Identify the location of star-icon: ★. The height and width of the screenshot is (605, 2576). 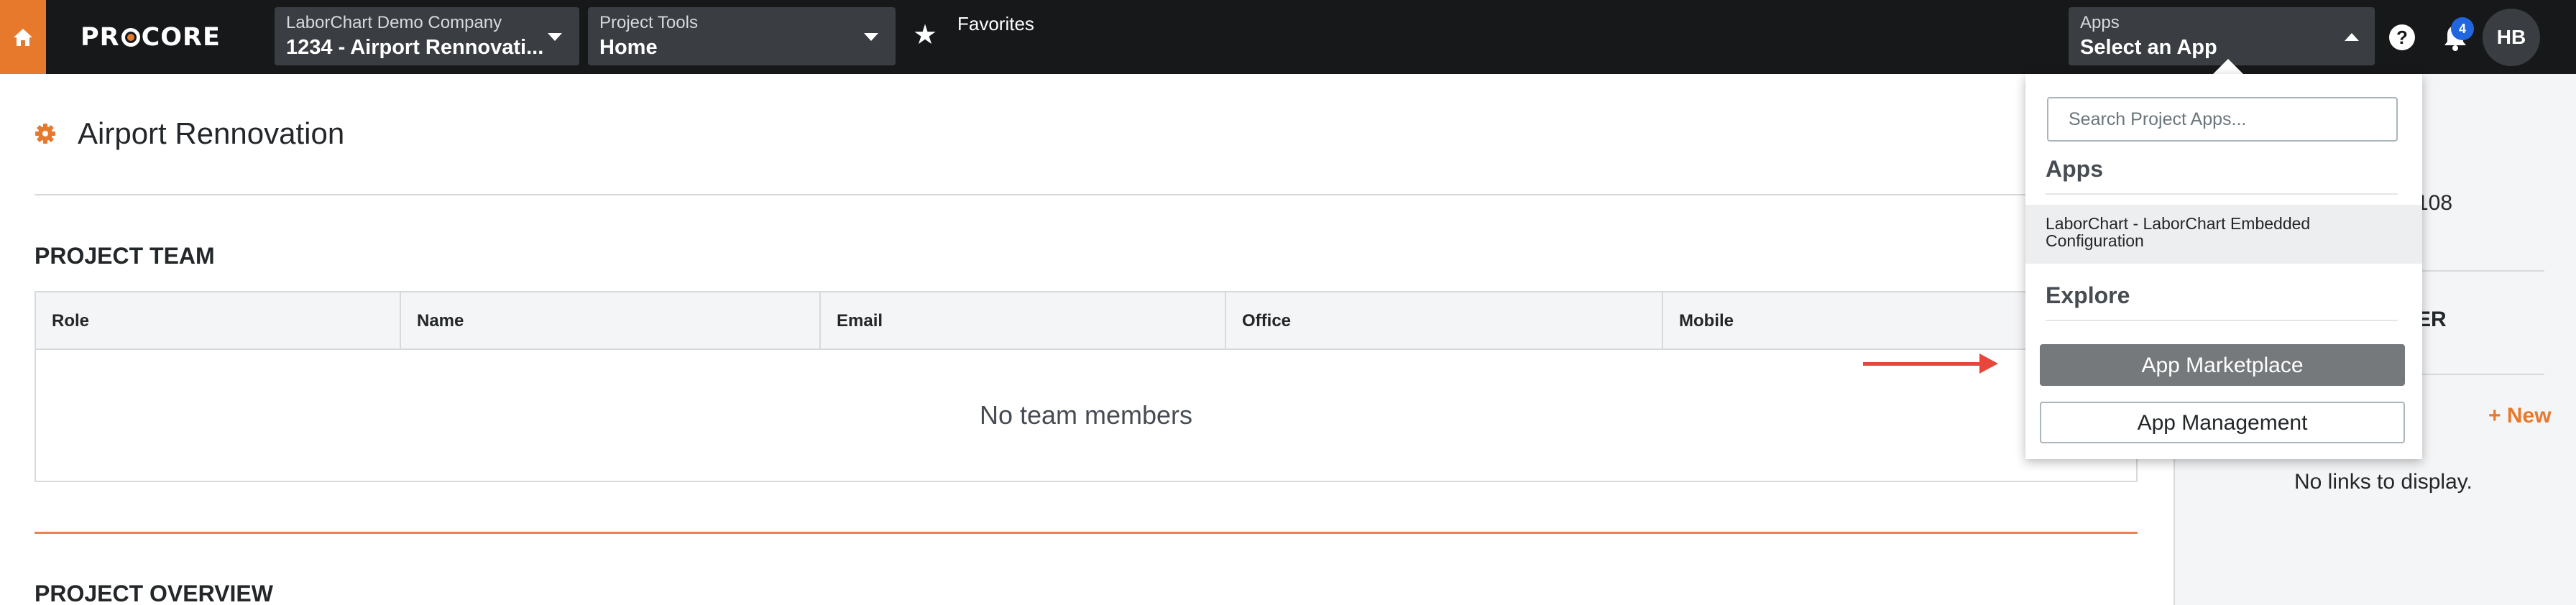
(925, 35).